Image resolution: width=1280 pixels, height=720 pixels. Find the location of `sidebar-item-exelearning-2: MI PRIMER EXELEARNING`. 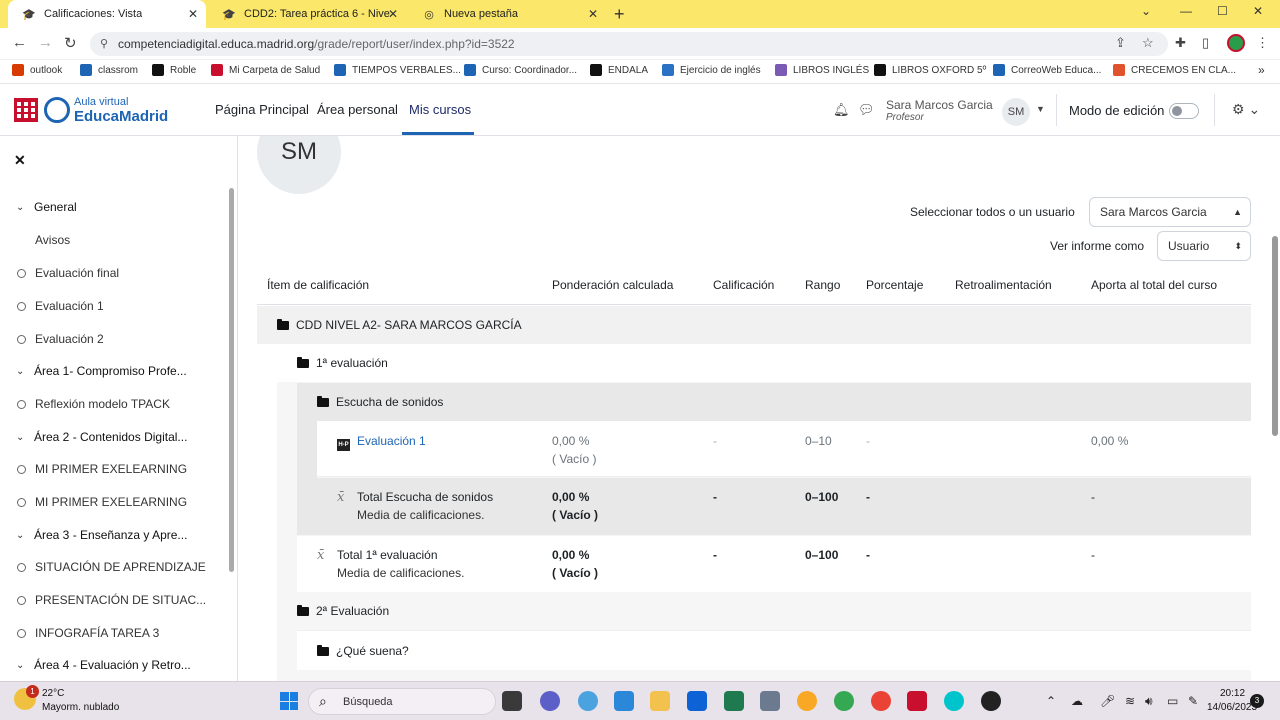

sidebar-item-exelearning-2: MI PRIMER EXELEARNING is located at coordinates (101, 502).